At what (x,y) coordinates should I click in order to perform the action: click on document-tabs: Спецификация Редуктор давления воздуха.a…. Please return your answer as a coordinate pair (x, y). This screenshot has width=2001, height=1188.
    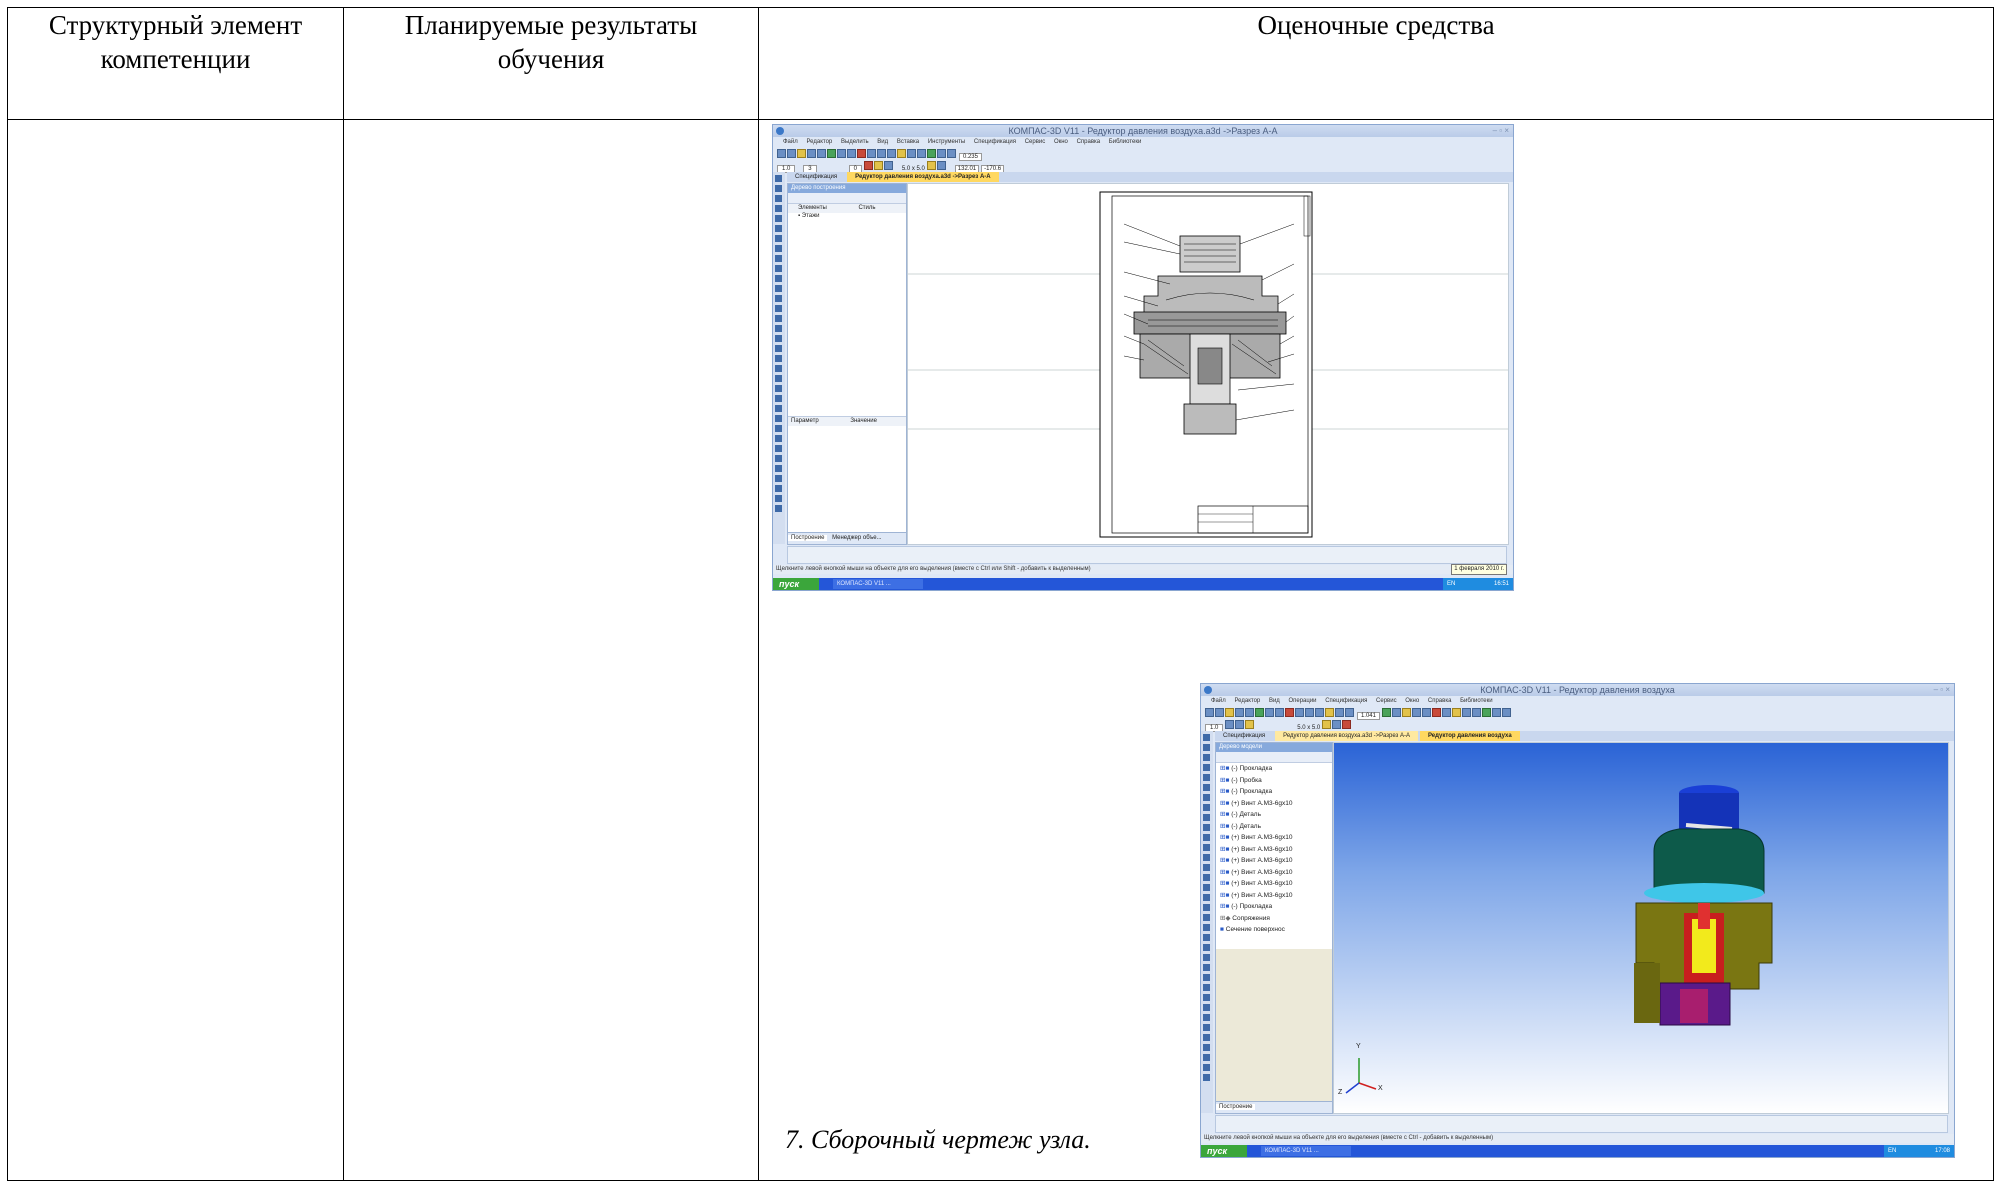
    Looking at the image, I should click on (1584, 736).